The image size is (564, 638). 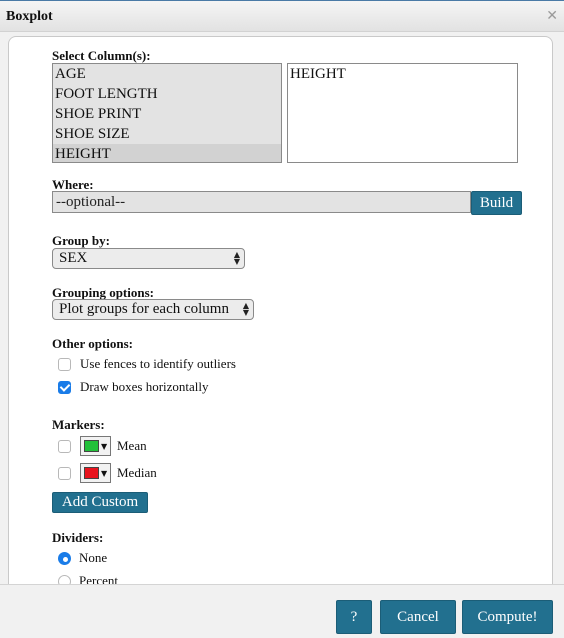 What do you see at coordinates (167, 74) in the screenshot?
I see `column-option-age: AGE` at bounding box center [167, 74].